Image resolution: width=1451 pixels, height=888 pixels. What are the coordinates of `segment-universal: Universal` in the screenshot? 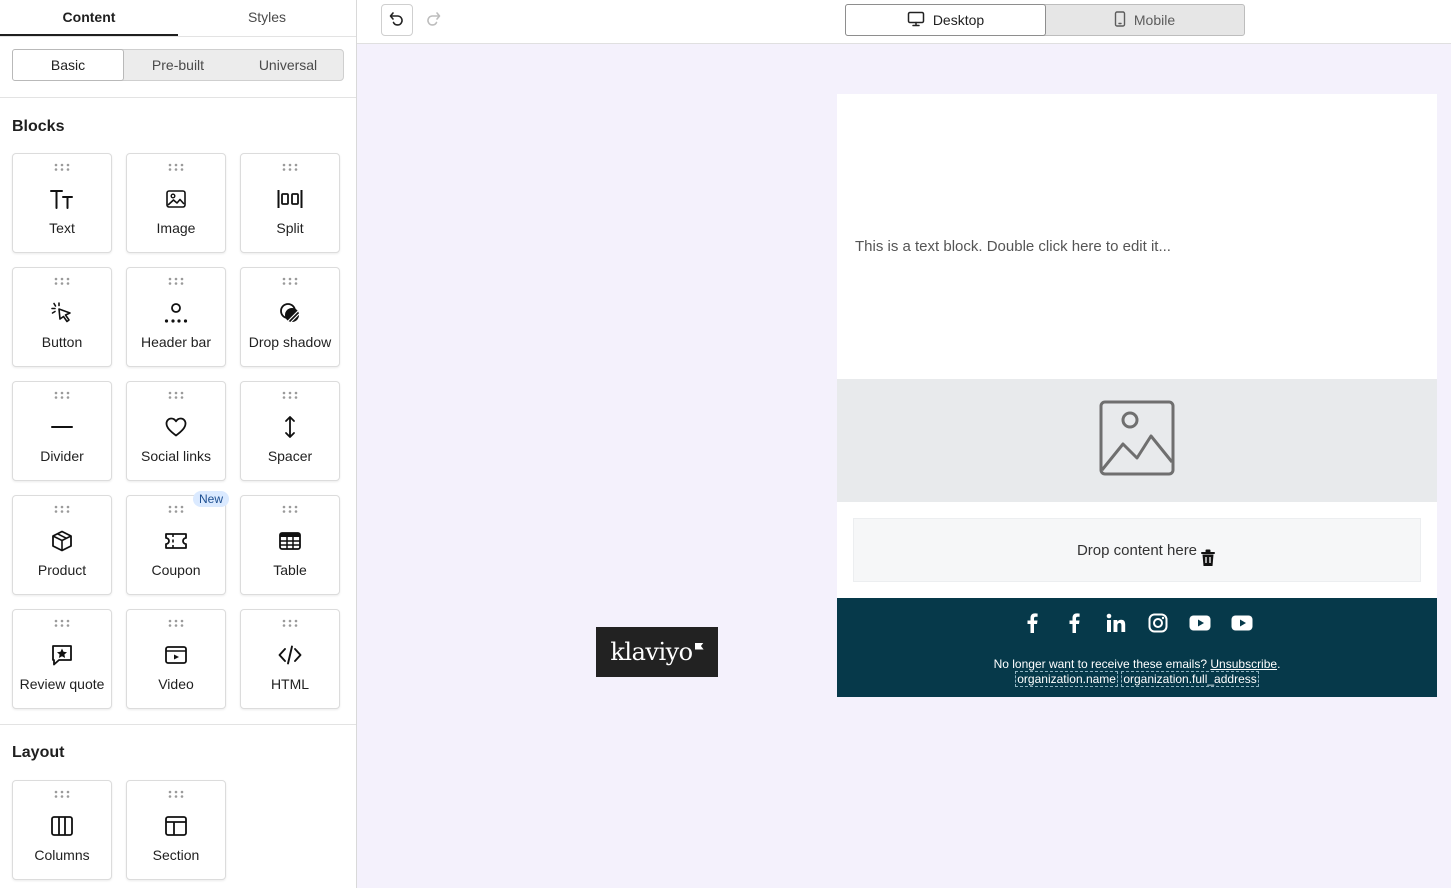 It's located at (288, 65).